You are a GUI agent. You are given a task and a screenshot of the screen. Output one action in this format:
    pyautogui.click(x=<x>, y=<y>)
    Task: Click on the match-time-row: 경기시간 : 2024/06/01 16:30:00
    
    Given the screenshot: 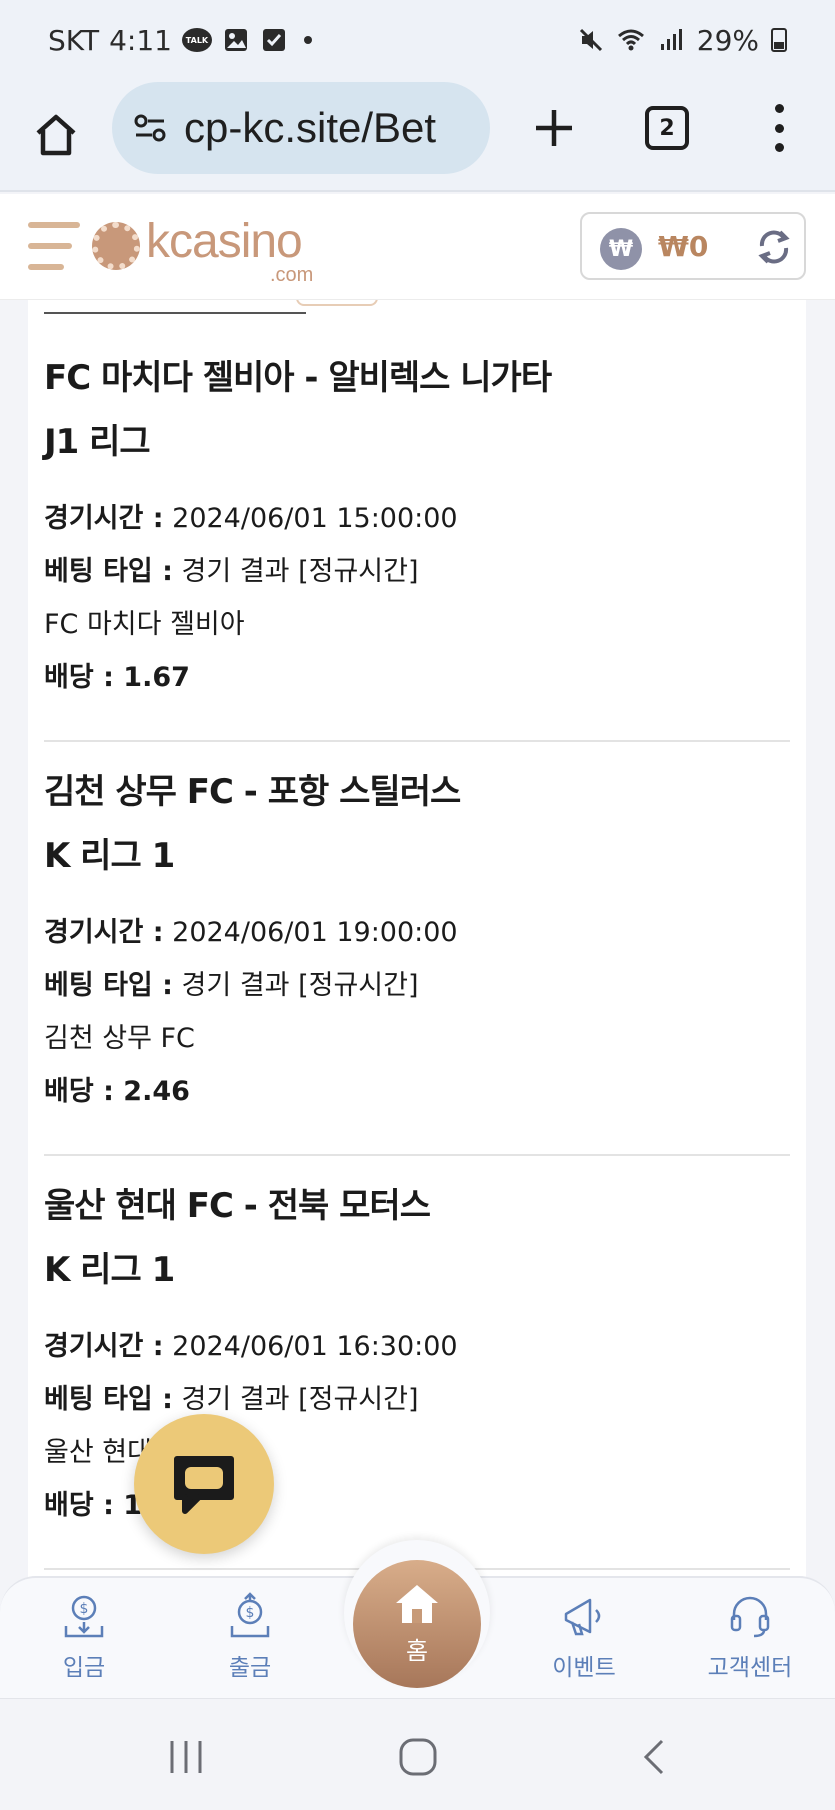 What is the action you would take?
    pyautogui.click(x=251, y=1346)
    